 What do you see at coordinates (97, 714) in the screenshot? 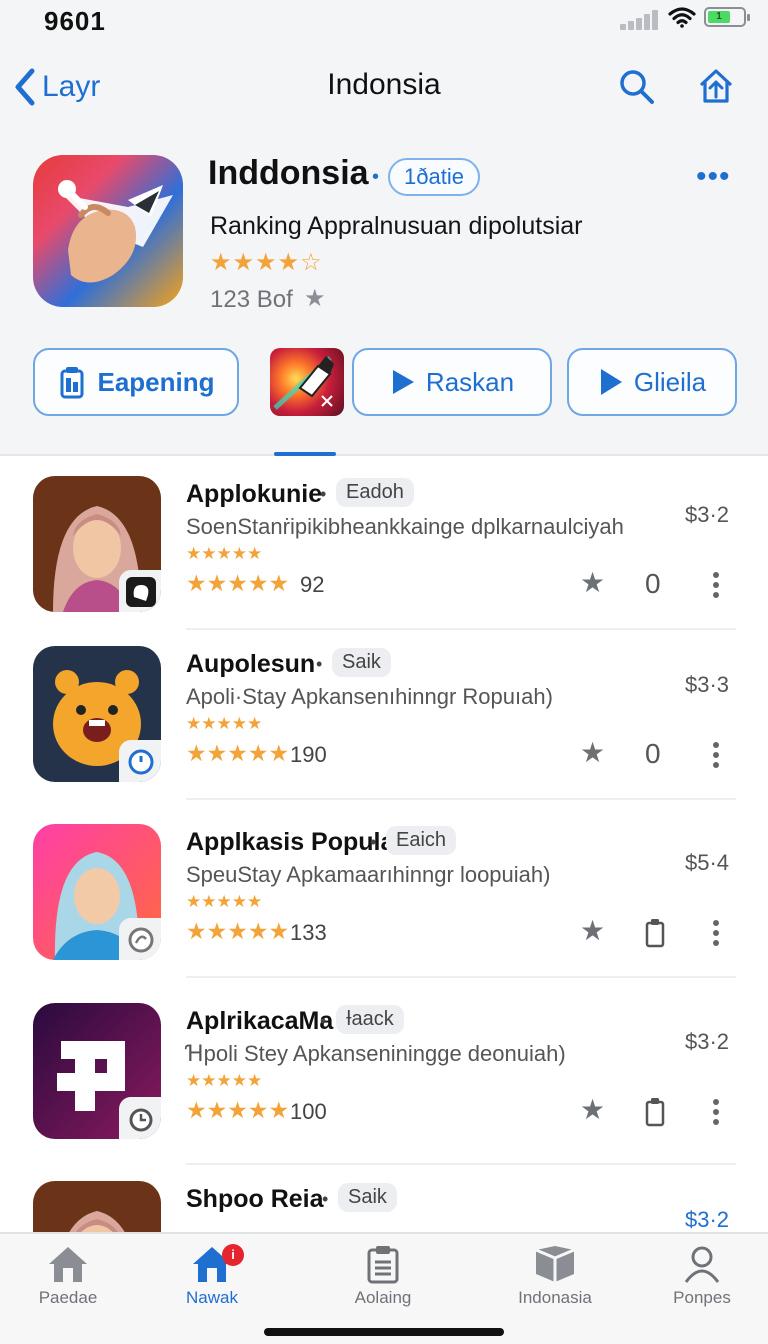
I see `bear-mascot-icon` at bounding box center [97, 714].